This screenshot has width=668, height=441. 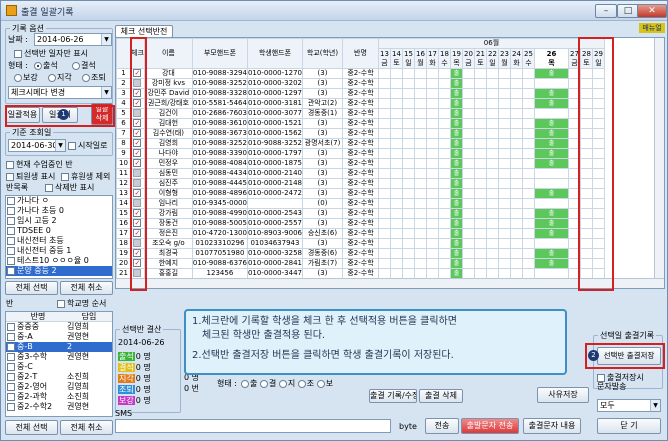 What do you see at coordinates (26, 78) in the screenshot?
I see `radio-makeup: 보강` at bounding box center [26, 78].